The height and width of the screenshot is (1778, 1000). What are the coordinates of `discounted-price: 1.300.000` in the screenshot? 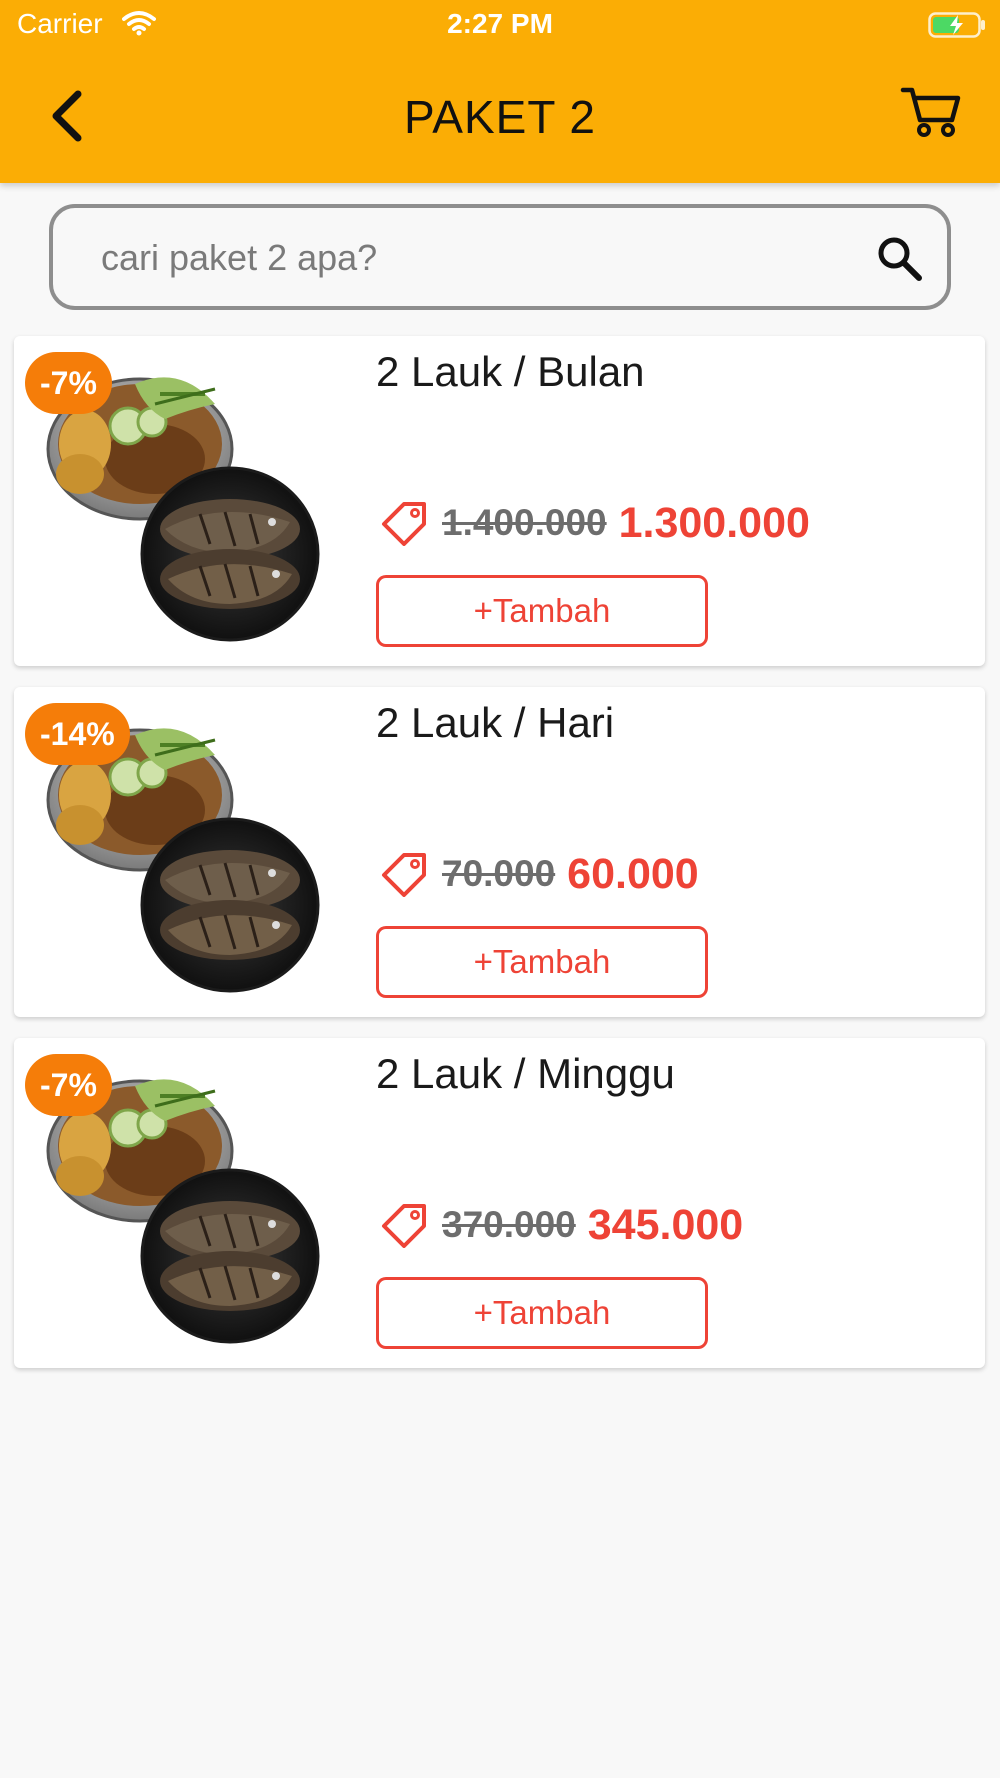 It's located at (714, 522).